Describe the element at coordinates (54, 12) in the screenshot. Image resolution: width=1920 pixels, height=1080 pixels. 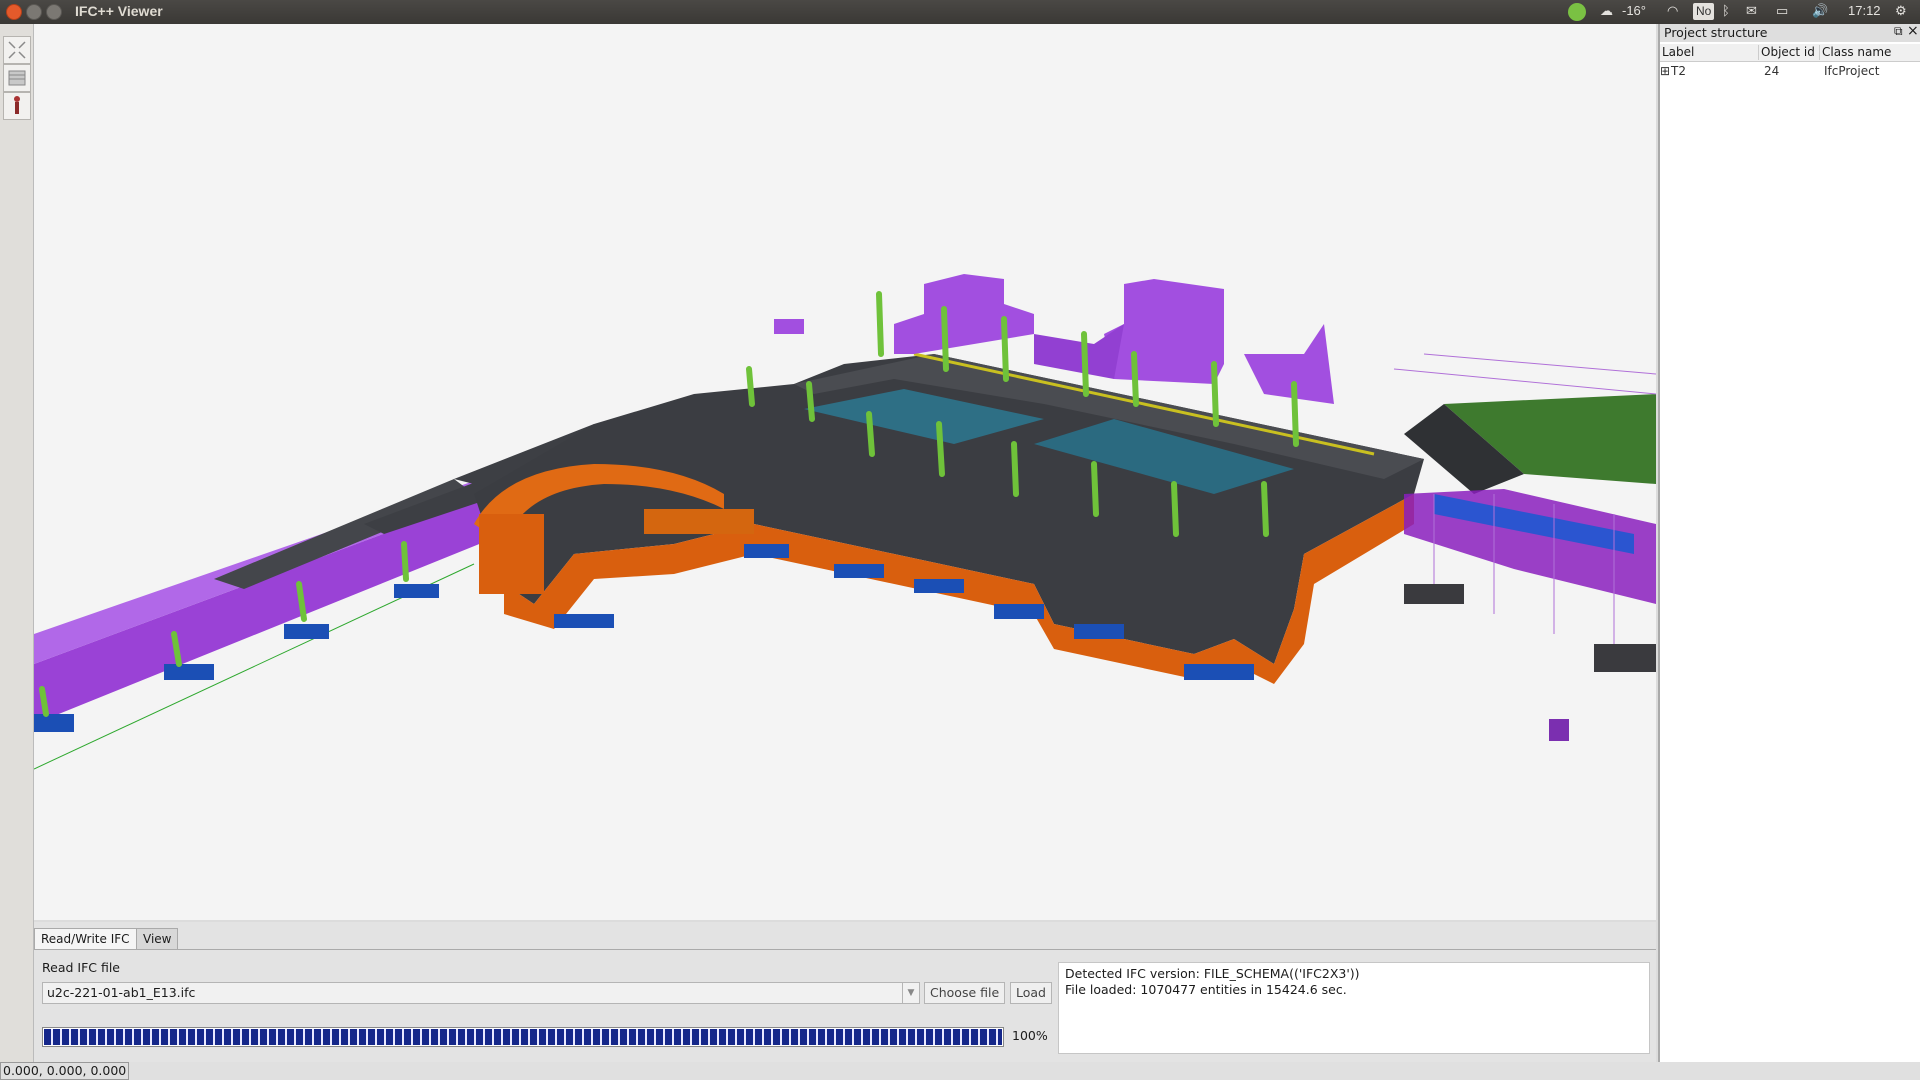
I see `maximize-window-button` at that location.